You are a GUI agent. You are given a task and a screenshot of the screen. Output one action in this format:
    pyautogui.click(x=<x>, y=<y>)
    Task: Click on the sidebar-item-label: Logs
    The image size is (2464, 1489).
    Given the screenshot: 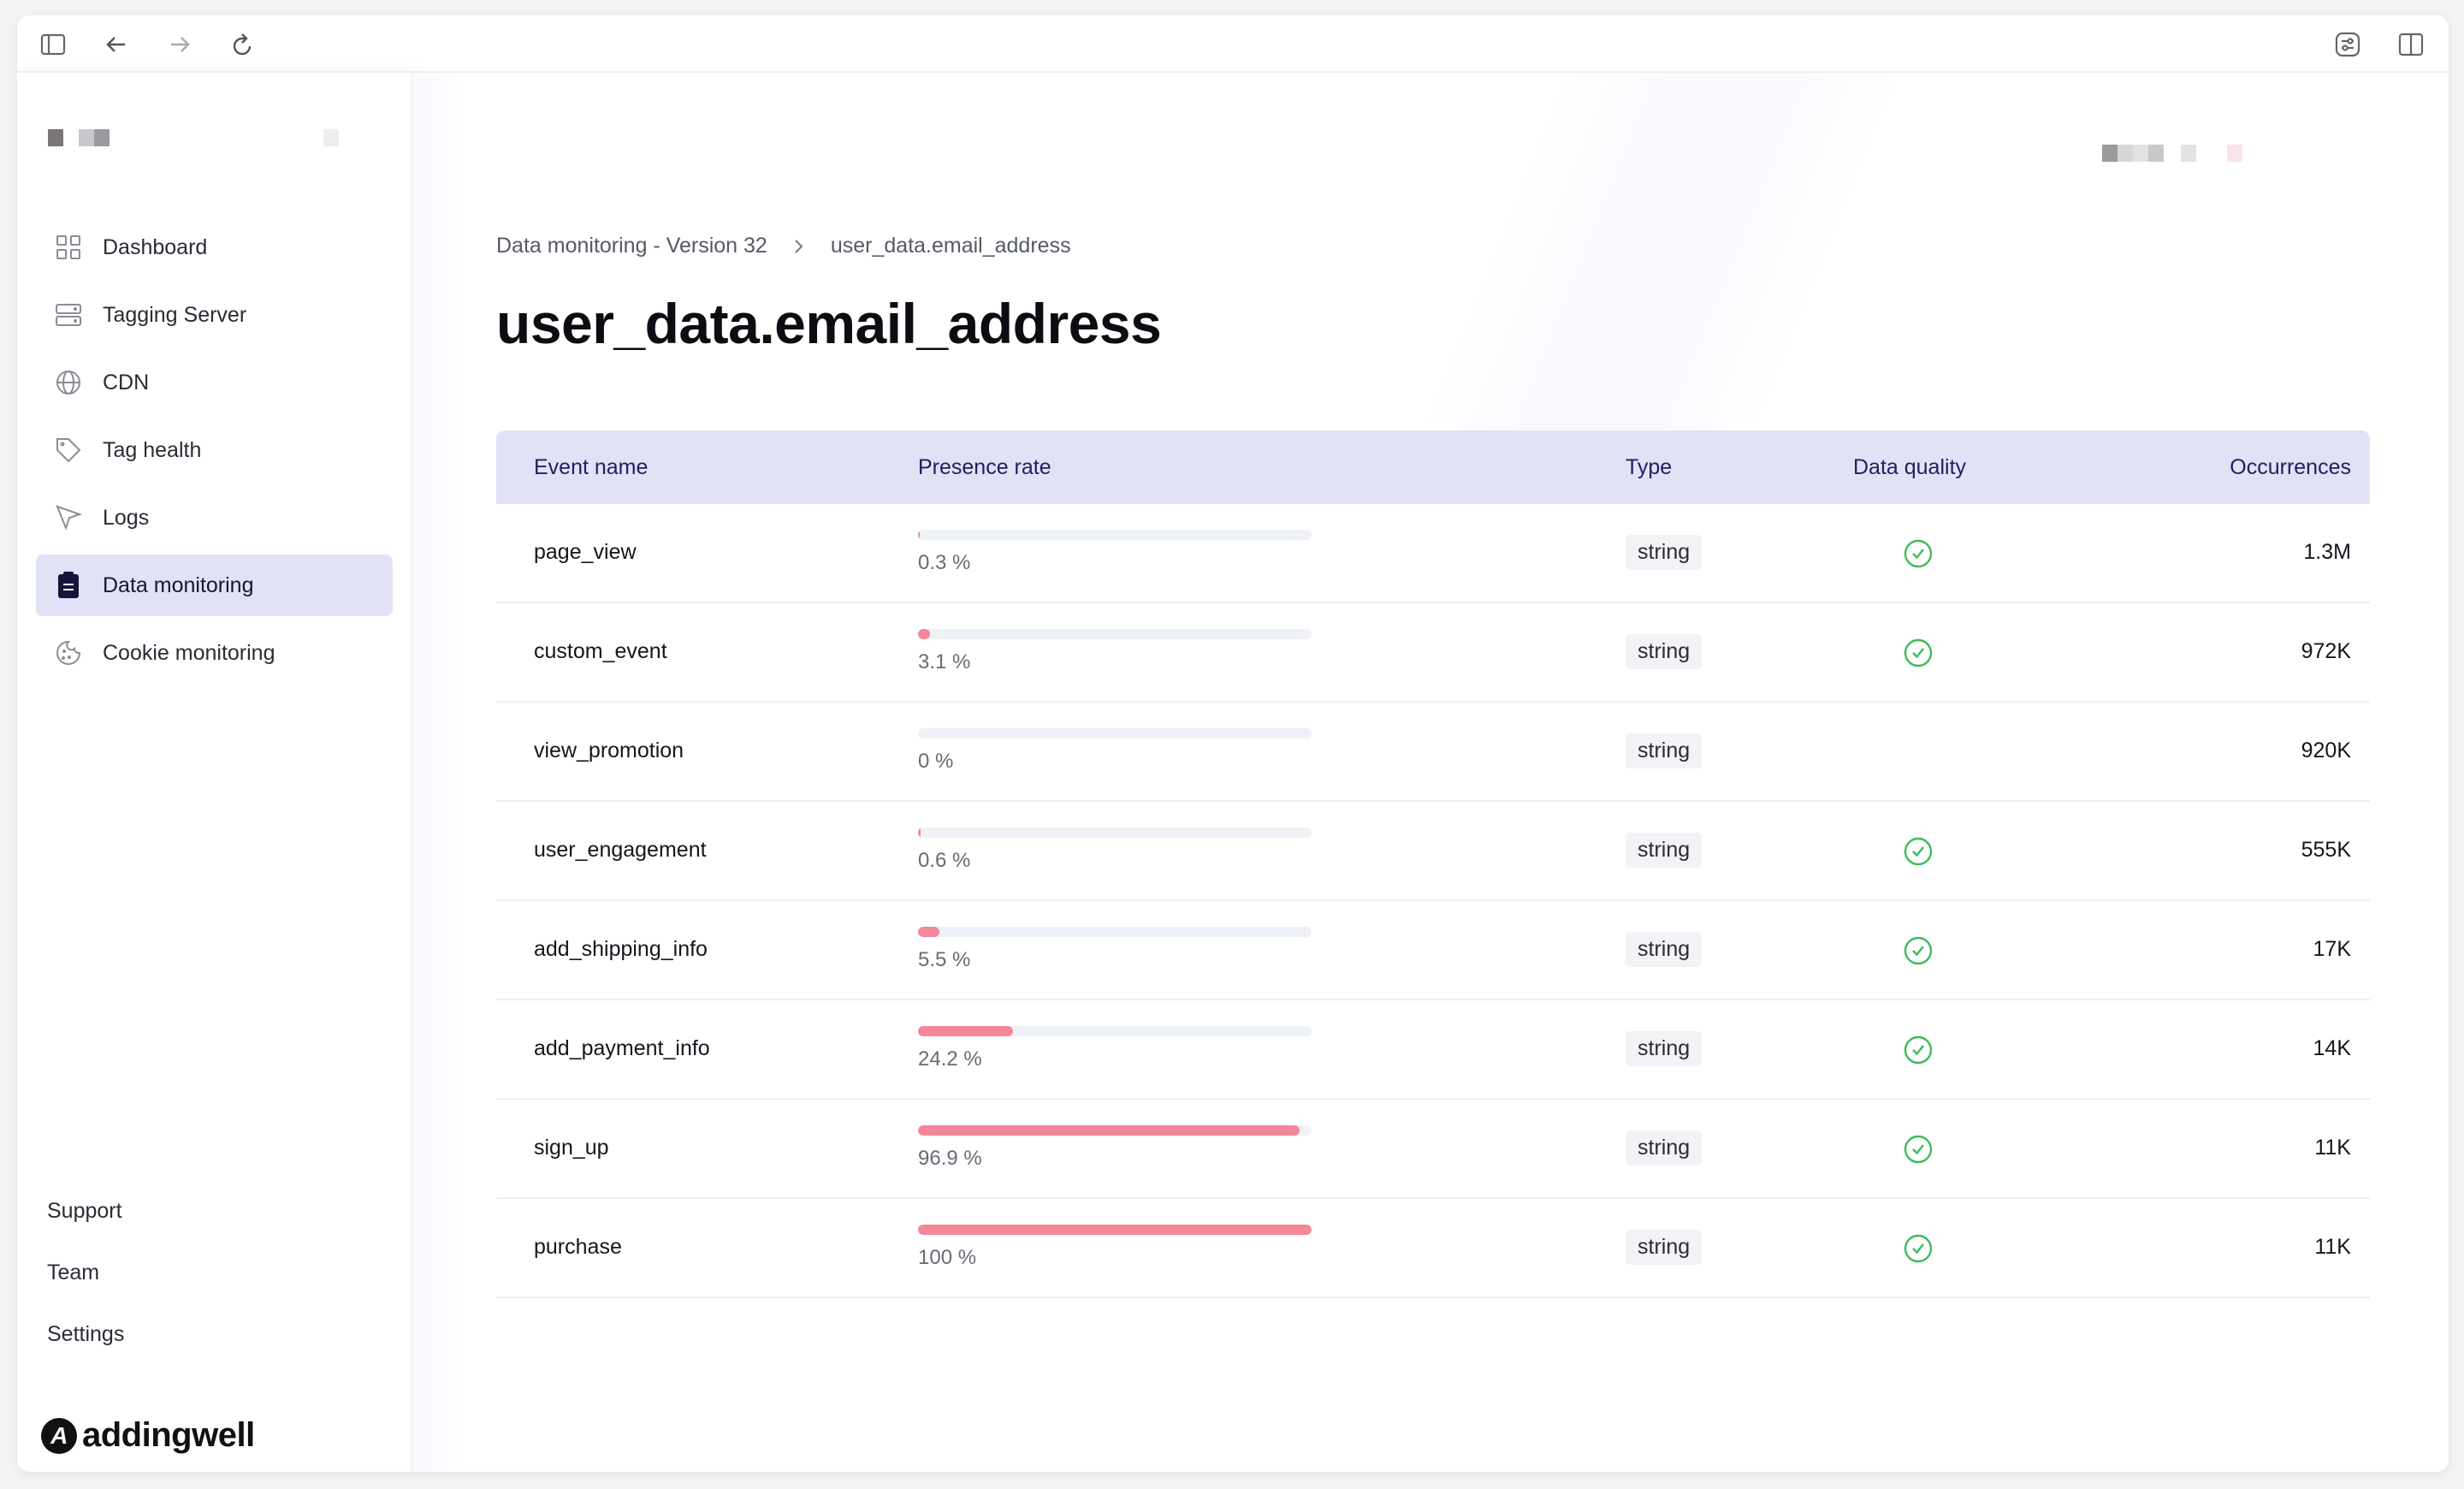 What is the action you would take?
    pyautogui.click(x=126, y=517)
    